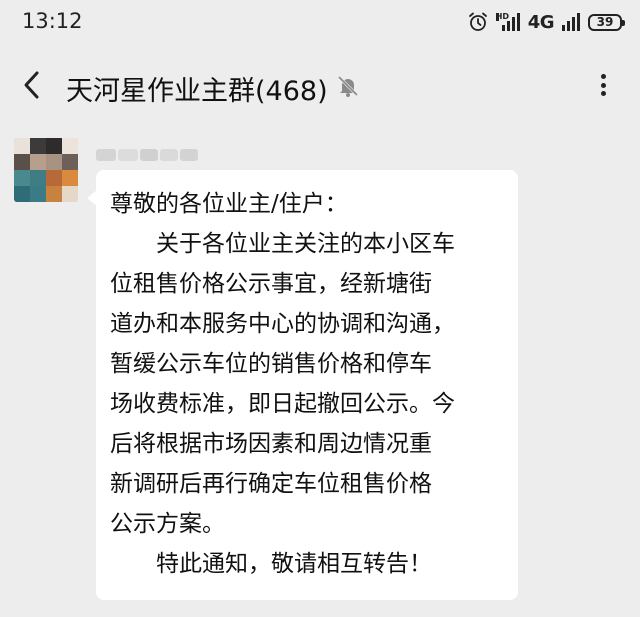  What do you see at coordinates (31, 85) in the screenshot?
I see `back-icon` at bounding box center [31, 85].